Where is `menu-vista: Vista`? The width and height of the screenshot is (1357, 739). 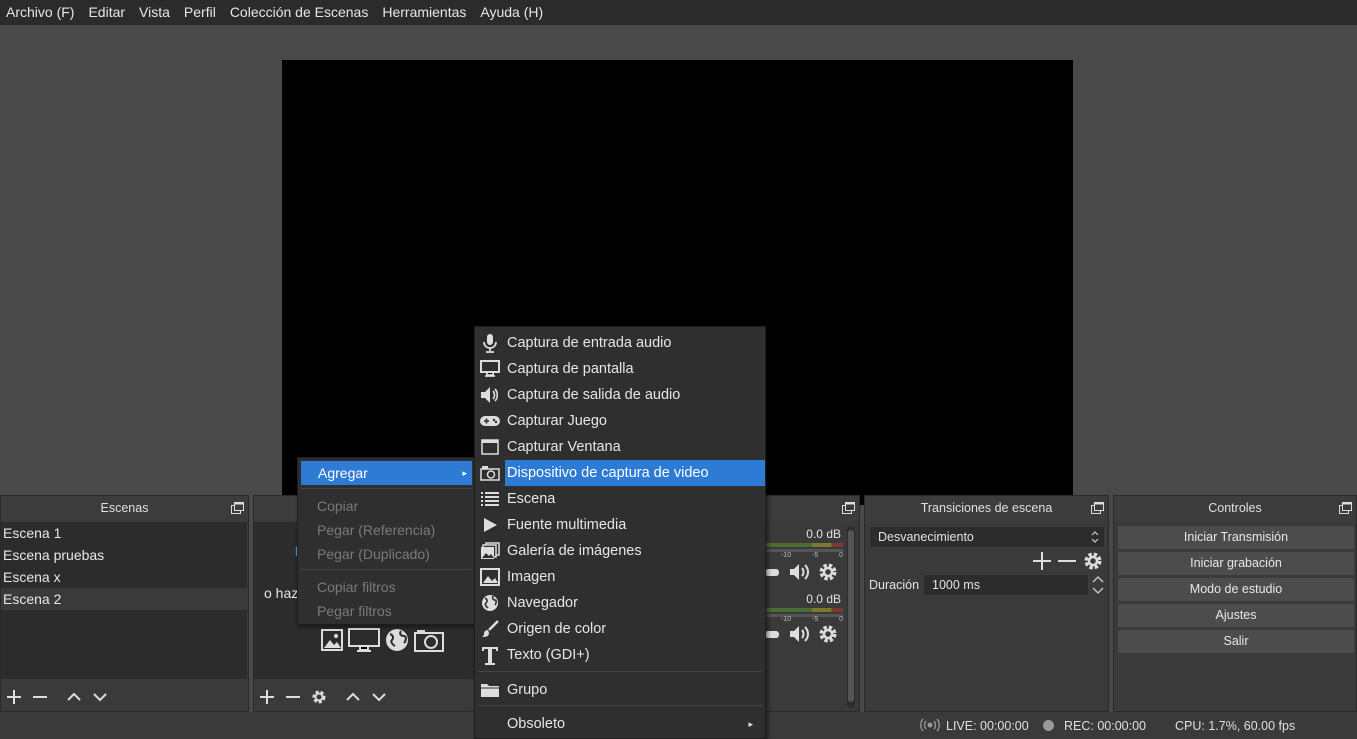
menu-vista: Vista is located at coordinates (155, 12).